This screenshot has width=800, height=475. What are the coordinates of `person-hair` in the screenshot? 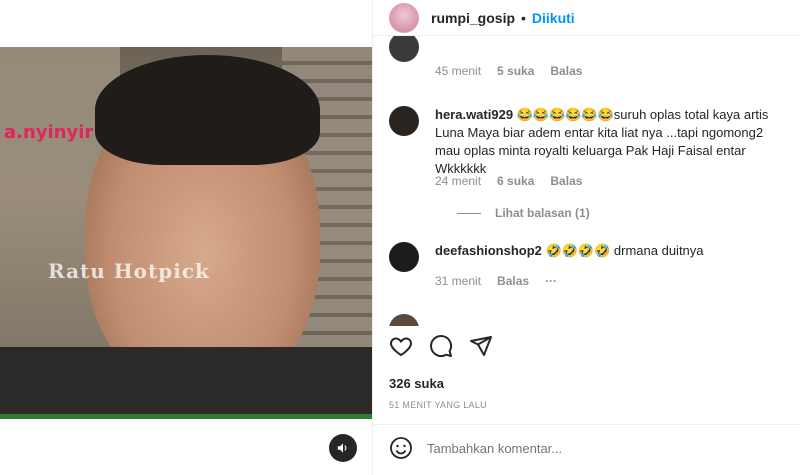 It's located at (207, 110).